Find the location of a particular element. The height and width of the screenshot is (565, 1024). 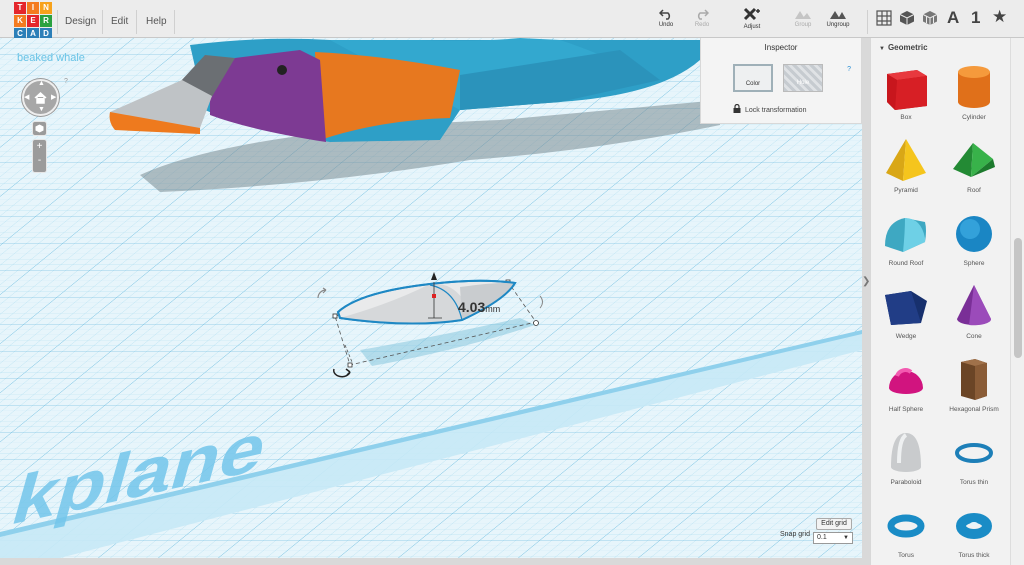

redo-button: Redo is located at coordinates (702, 18).